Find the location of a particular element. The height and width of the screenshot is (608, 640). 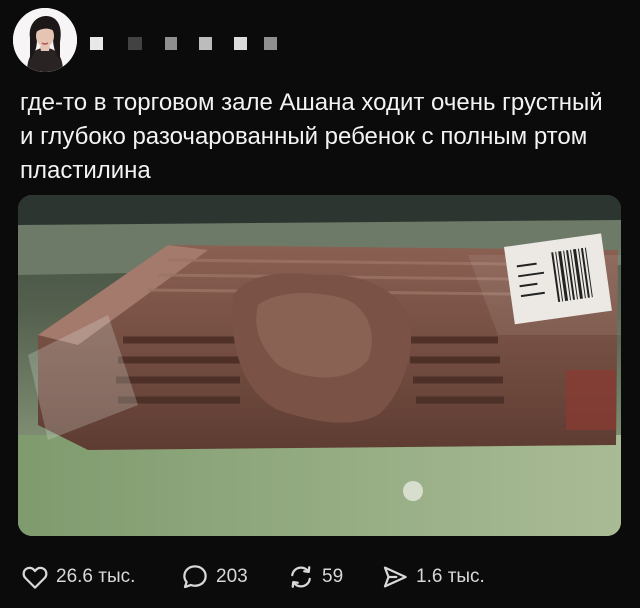

avatar is located at coordinates (45, 40).